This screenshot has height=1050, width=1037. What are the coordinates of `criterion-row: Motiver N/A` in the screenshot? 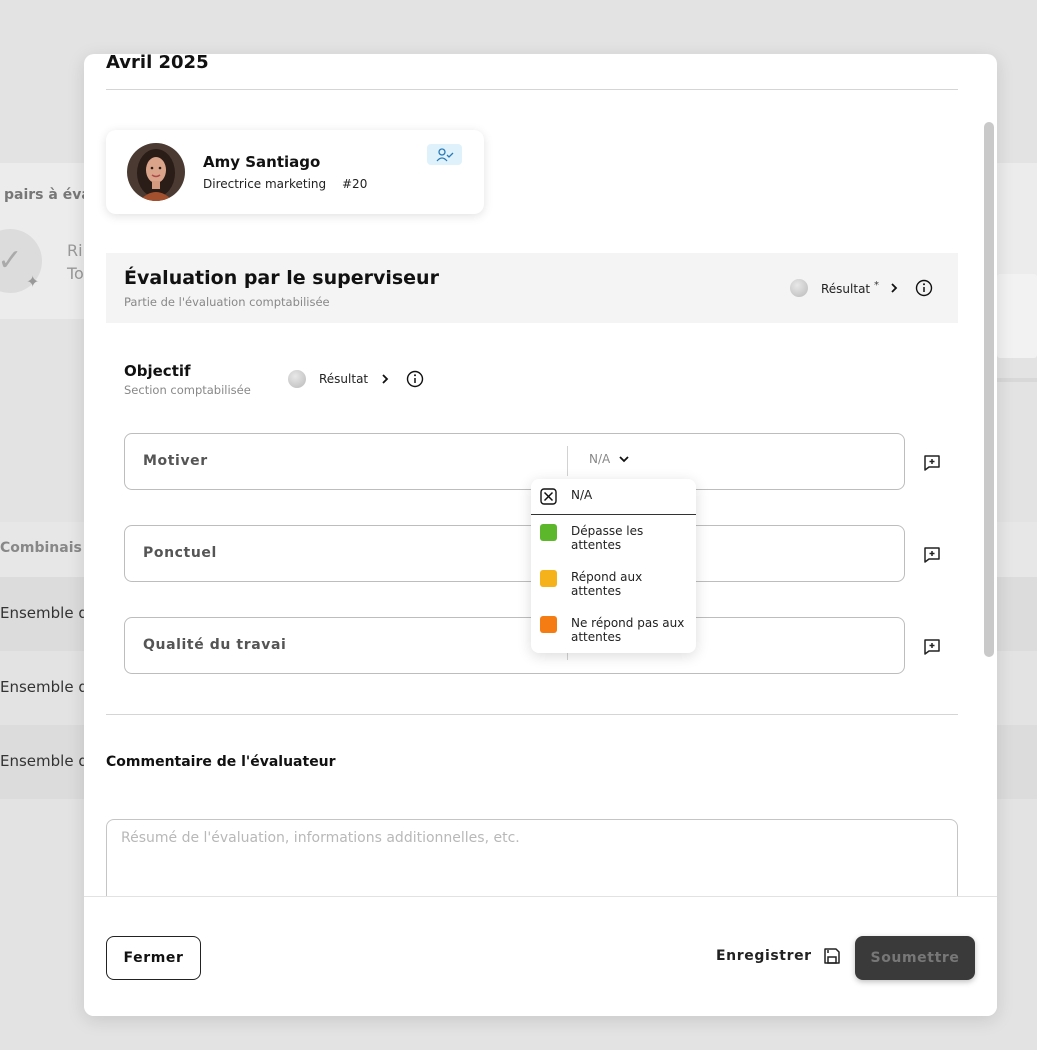 It's located at (514, 461).